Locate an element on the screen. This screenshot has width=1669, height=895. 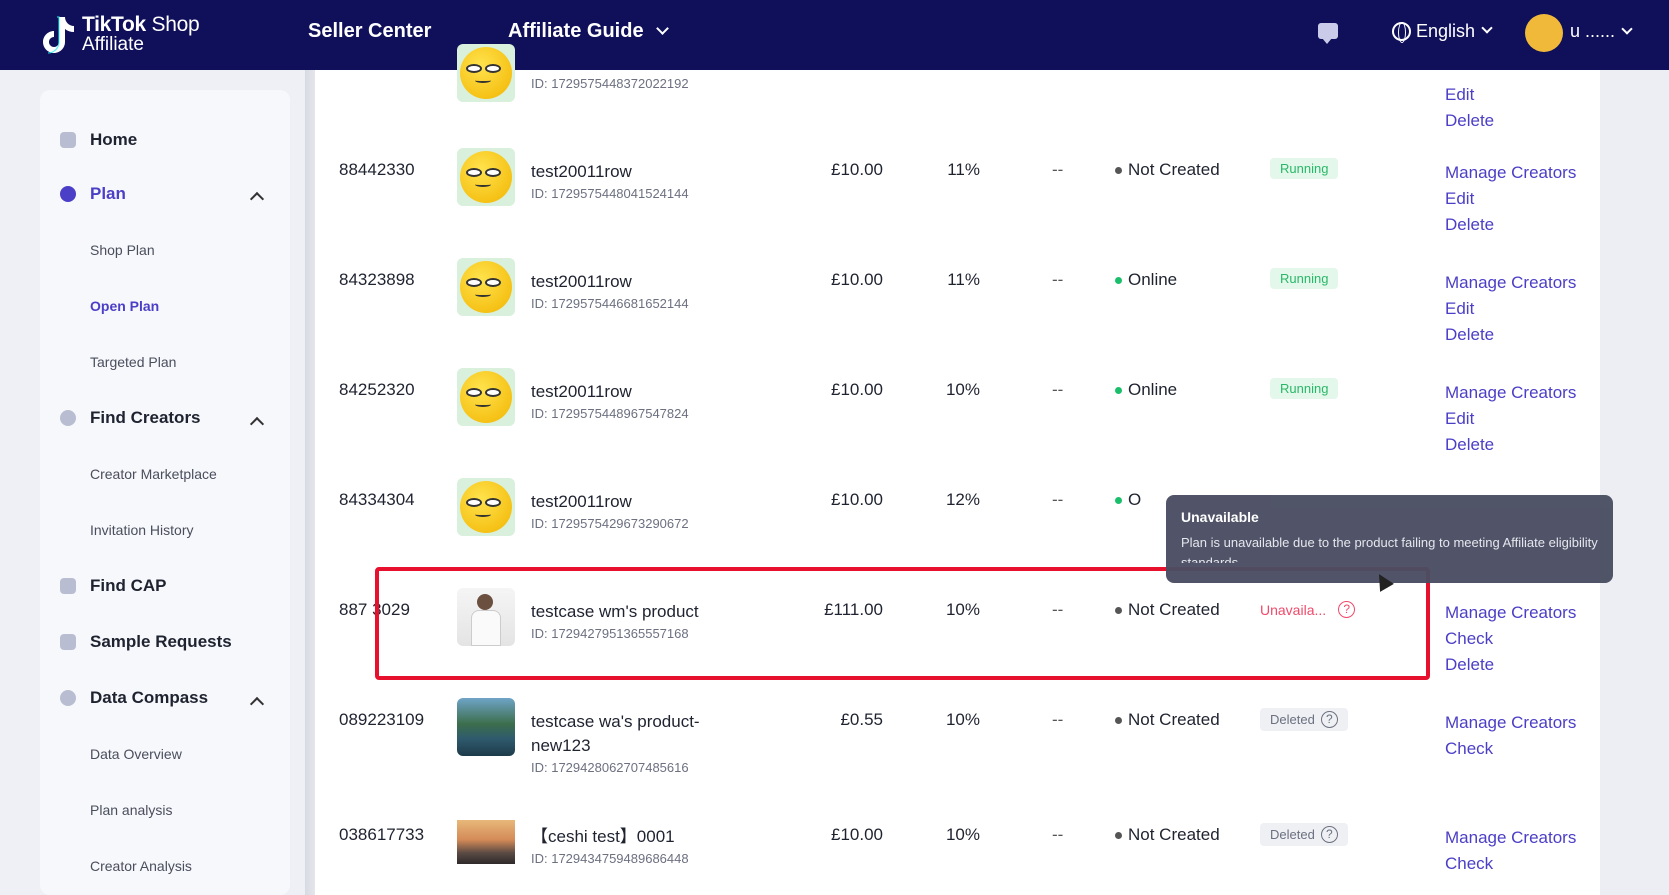
tiktok-shop-affiliate-logo: TikTok Shop Affiliate is located at coordinates (120, 35).